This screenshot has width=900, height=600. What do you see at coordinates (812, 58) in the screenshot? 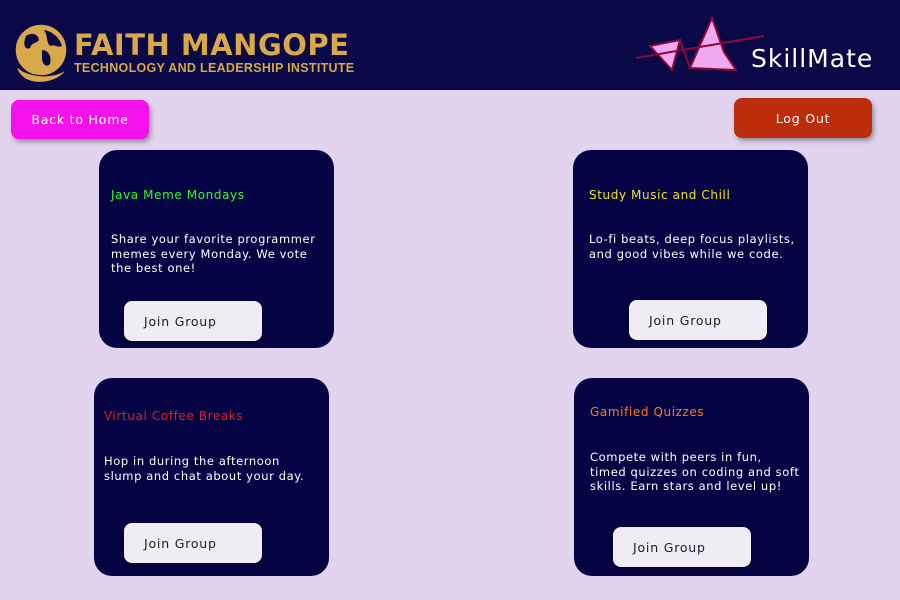
I see `brand-name: SkillMate` at bounding box center [812, 58].